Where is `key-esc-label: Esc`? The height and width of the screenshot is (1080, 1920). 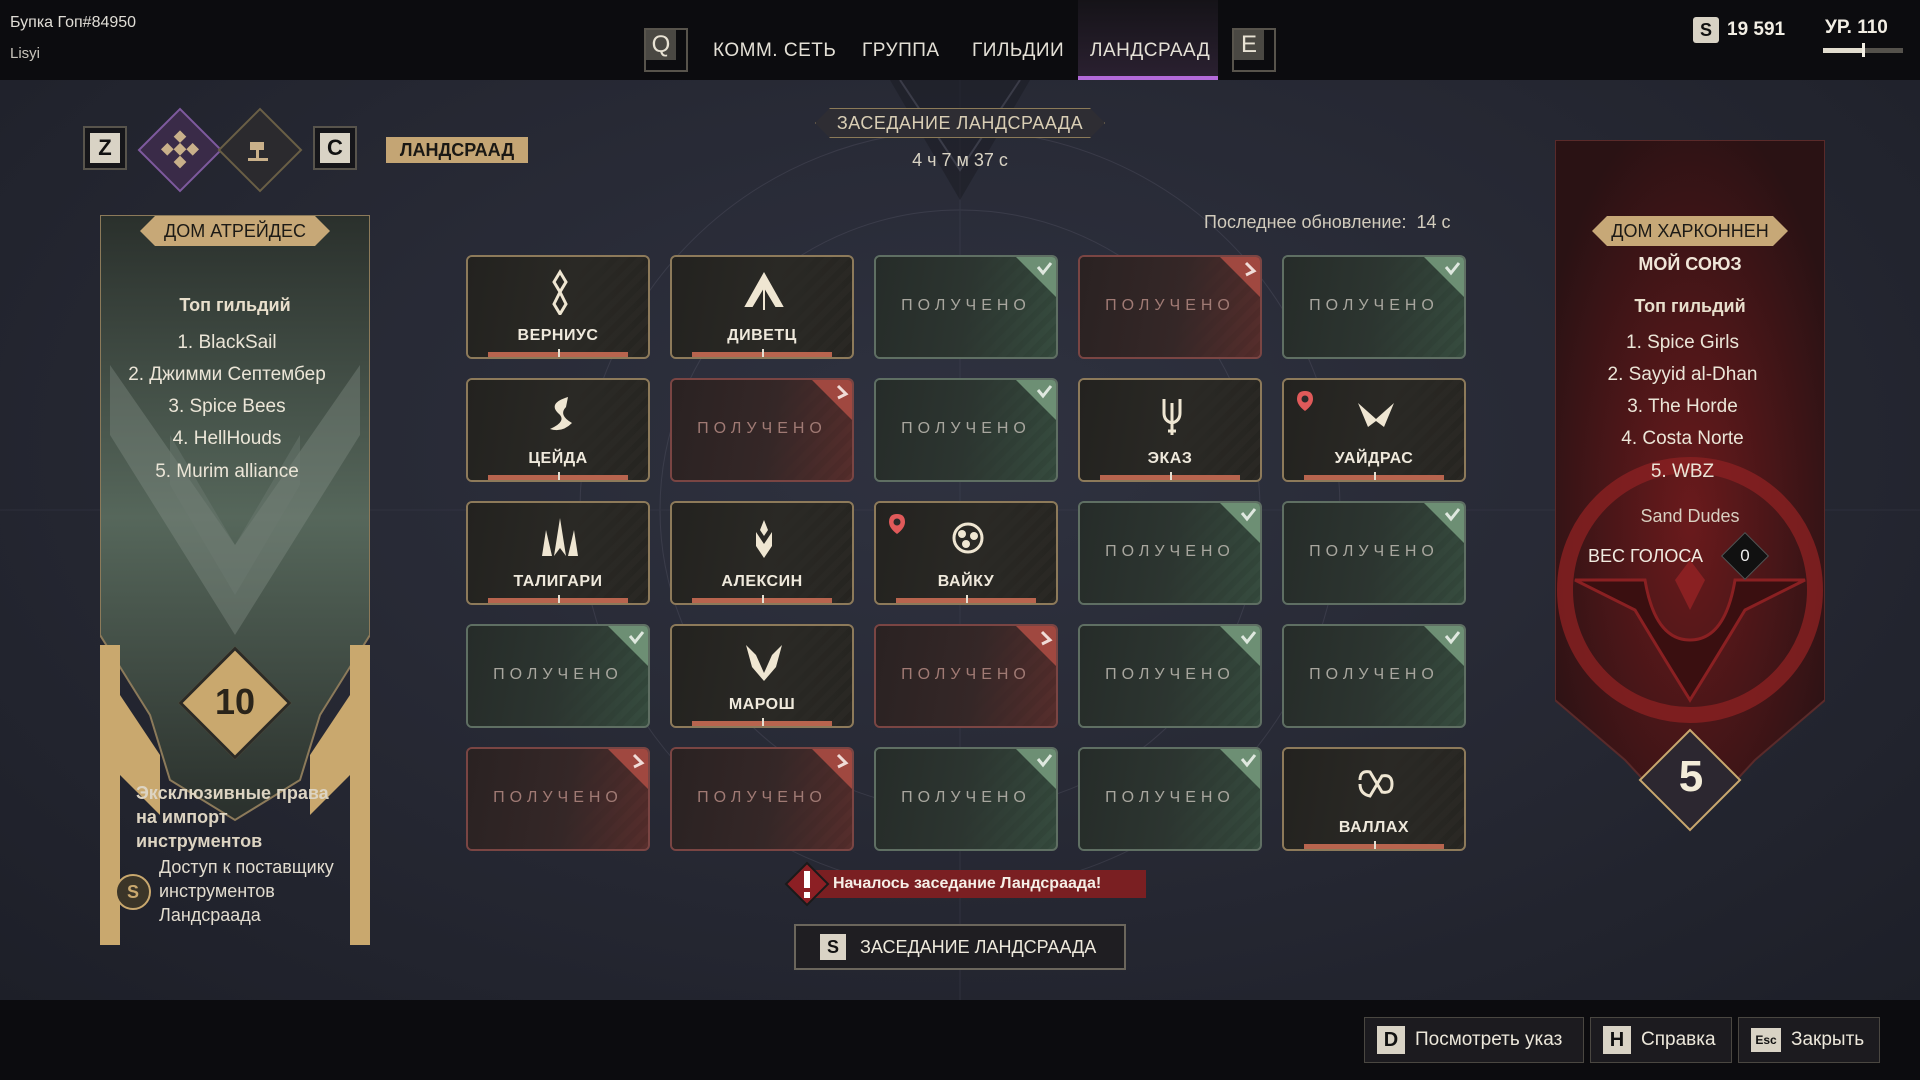
key-esc-label: Esc is located at coordinates (1766, 1040).